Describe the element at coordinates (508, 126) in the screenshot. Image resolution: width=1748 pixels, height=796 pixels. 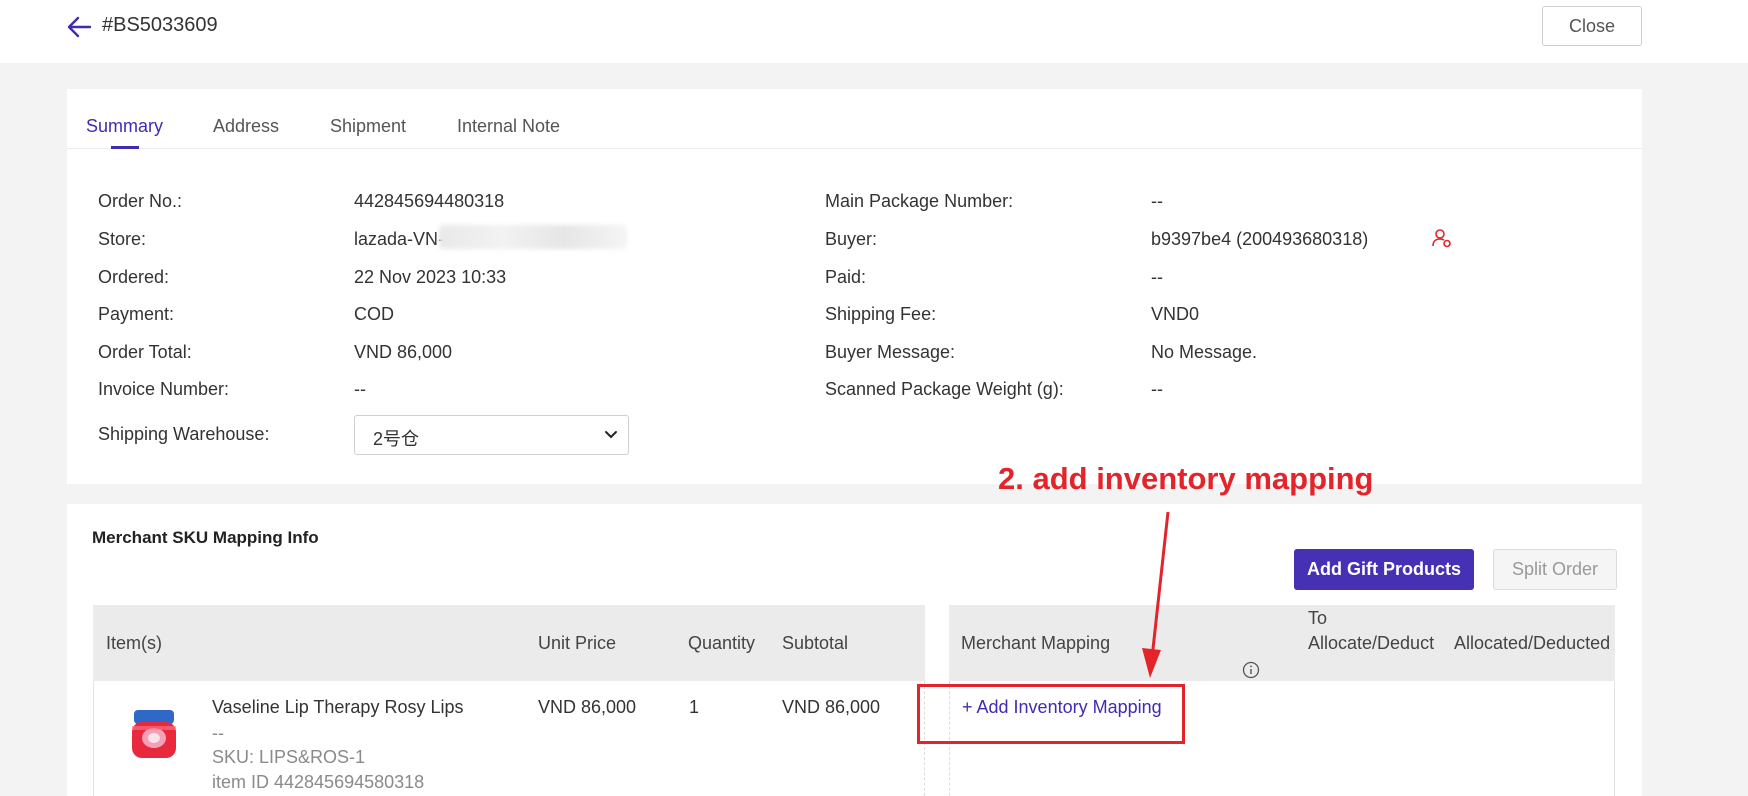
I see `tab-internal-note: Internal Note` at that location.